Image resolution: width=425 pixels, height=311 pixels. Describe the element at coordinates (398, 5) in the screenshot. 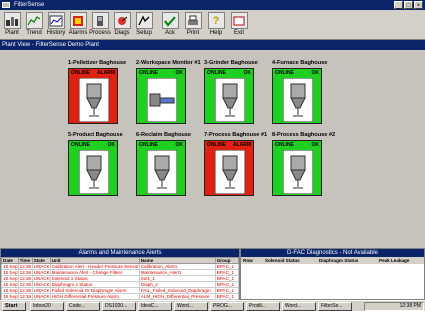

I see `minimize-button: _` at that location.